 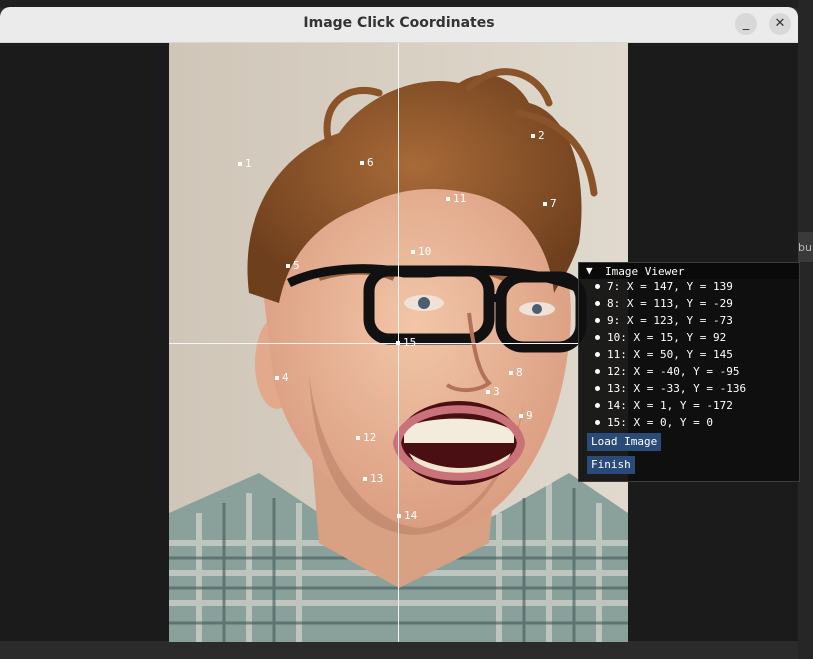 What do you see at coordinates (282, 377) in the screenshot?
I see `click-marker: 4` at bounding box center [282, 377].